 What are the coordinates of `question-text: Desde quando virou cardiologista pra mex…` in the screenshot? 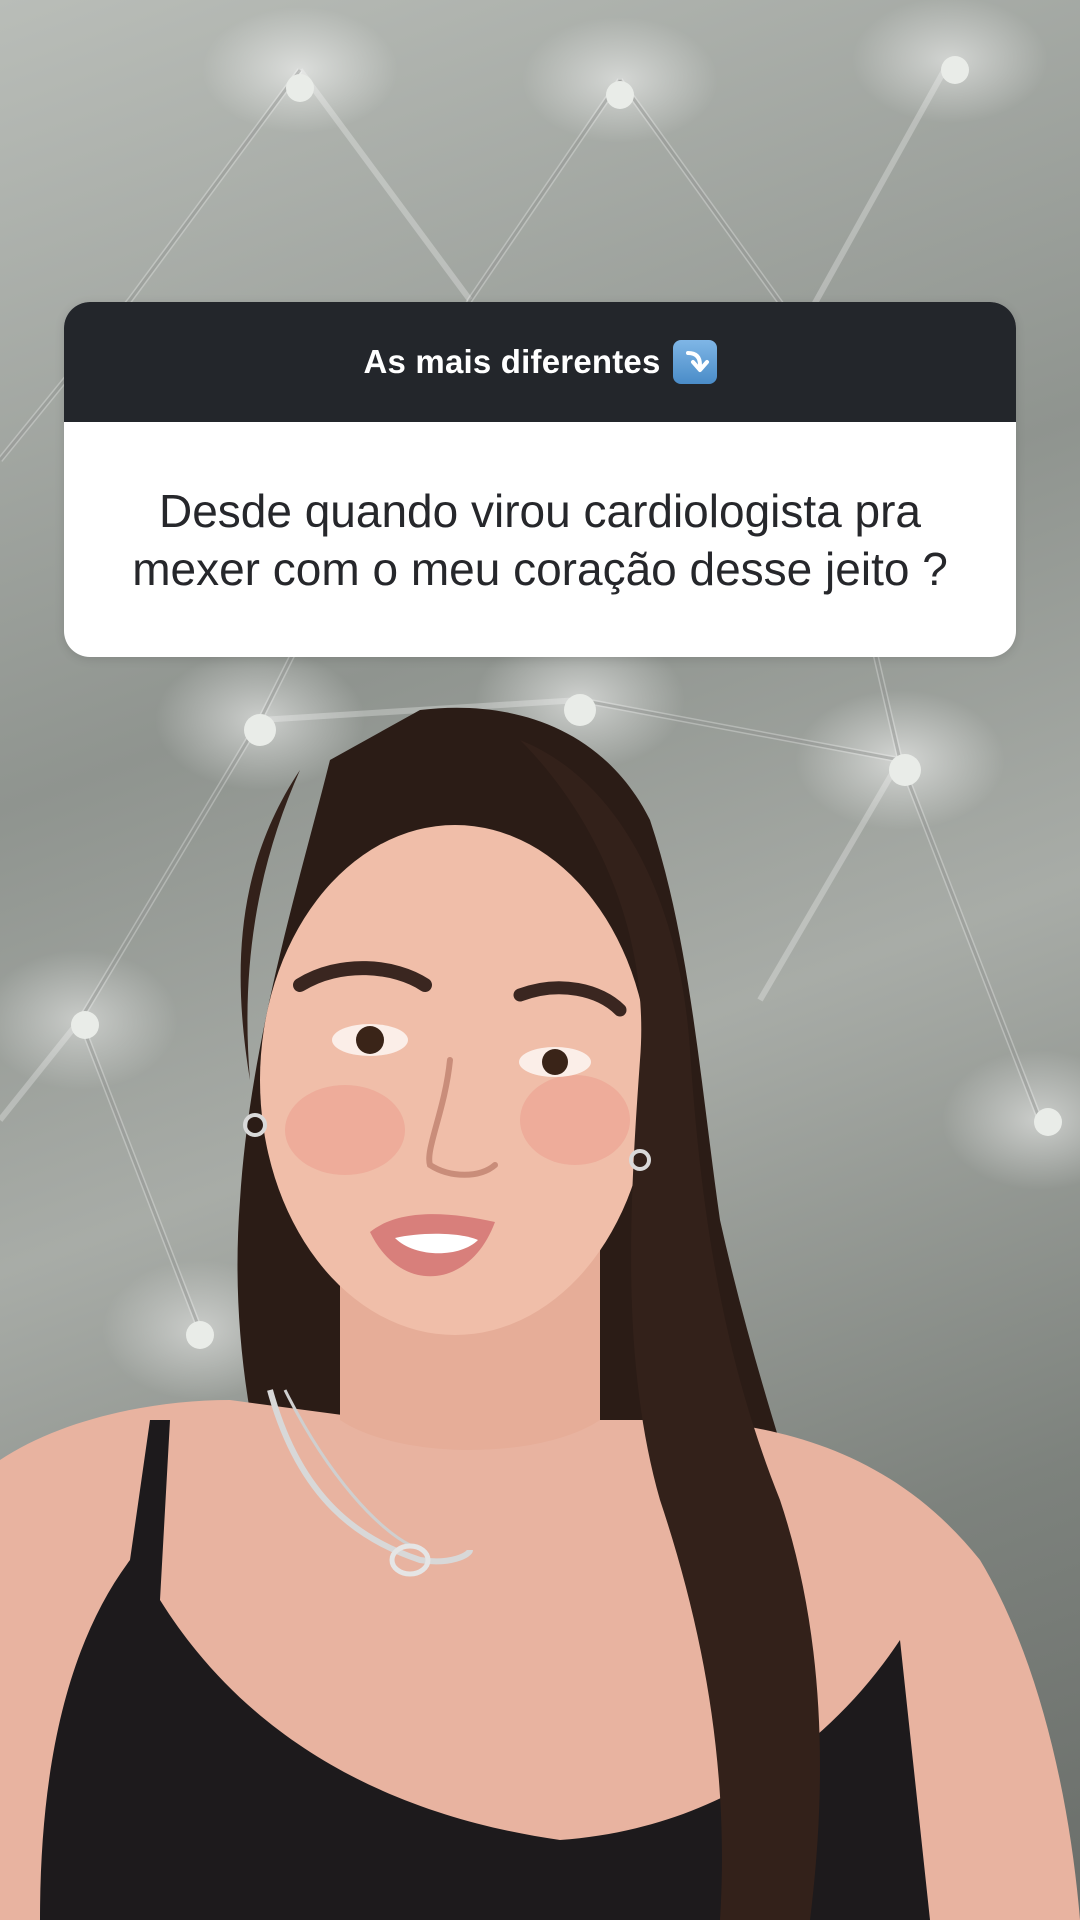 It's located at (540, 539).